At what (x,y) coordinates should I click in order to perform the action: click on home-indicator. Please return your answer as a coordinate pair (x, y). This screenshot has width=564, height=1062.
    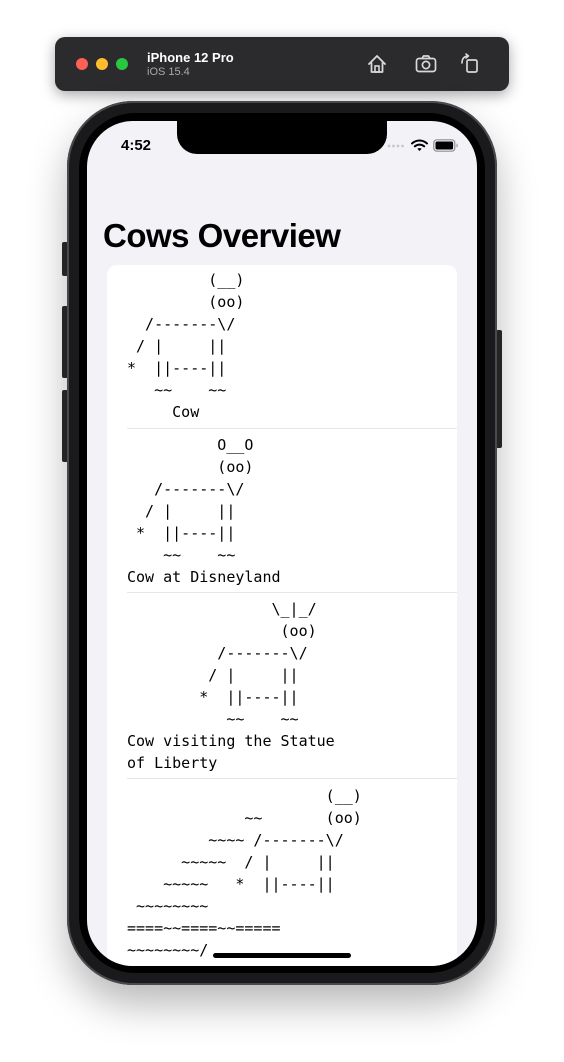
    Looking at the image, I should click on (282, 955).